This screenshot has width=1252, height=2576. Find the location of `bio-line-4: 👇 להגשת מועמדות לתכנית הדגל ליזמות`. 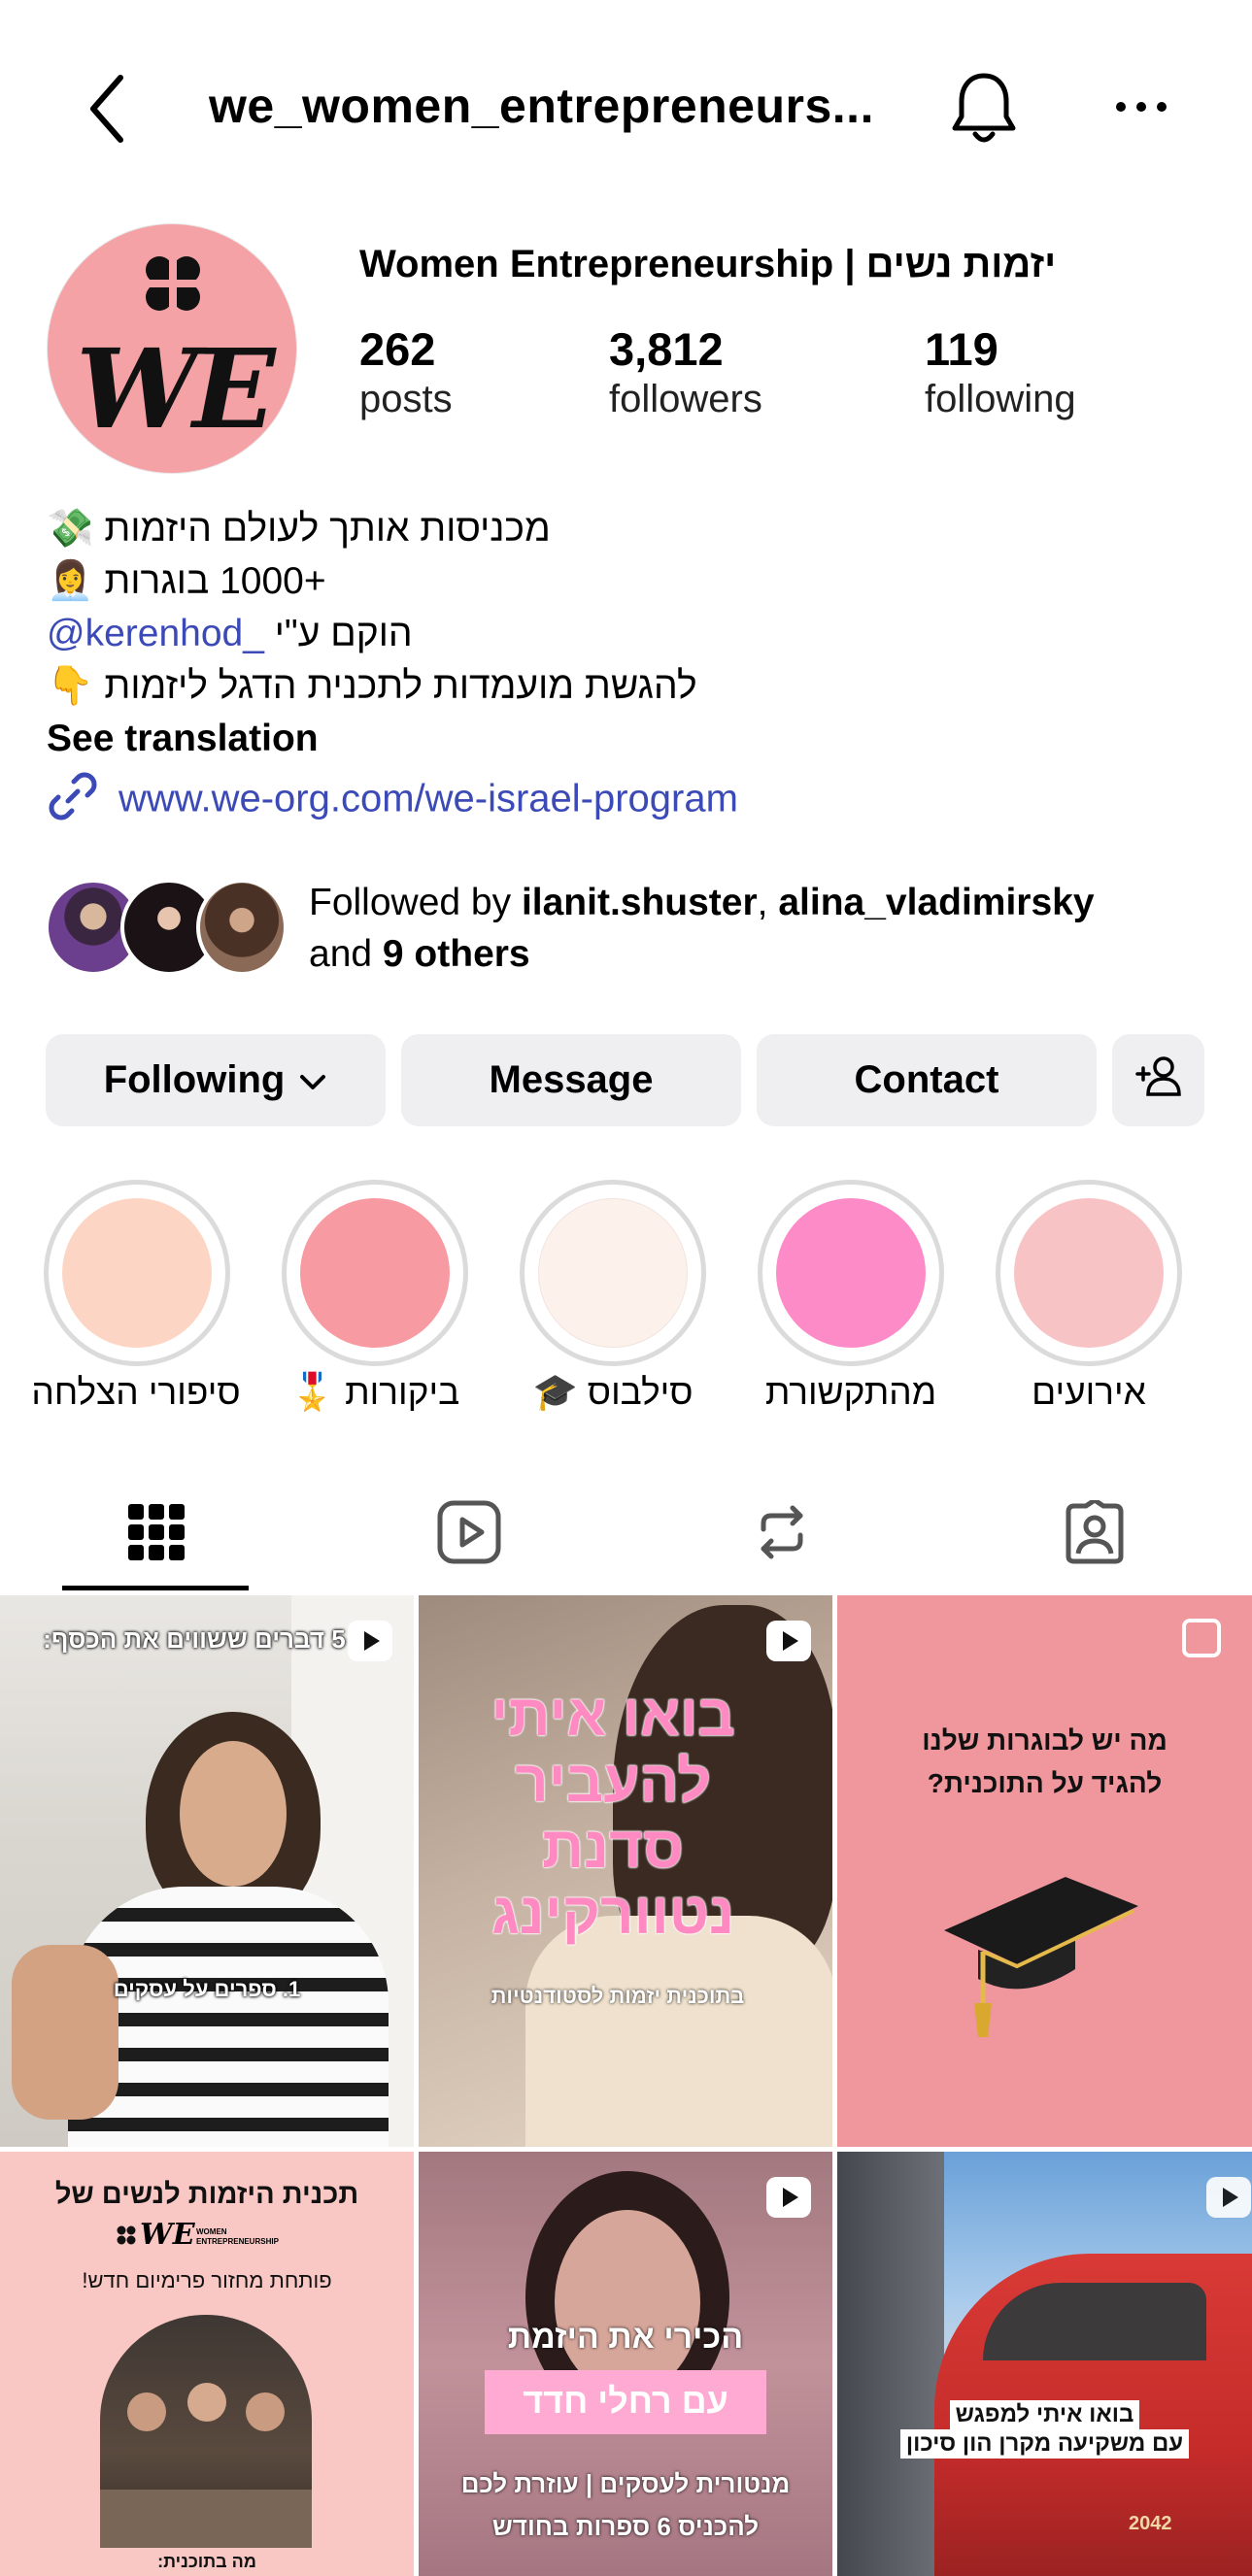

bio-line-4: 👇 להגשת מועמדות לתכנית הדגל ליזמות is located at coordinates (372, 686).